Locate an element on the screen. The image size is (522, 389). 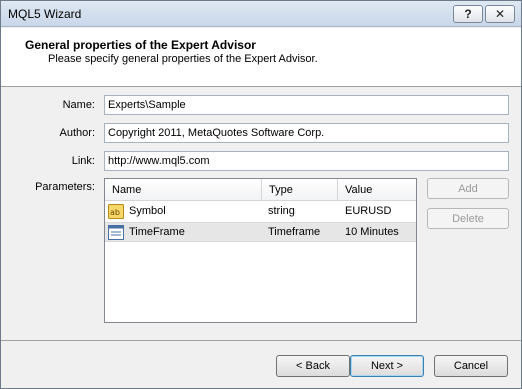
help-button: ? is located at coordinates (468, 14).